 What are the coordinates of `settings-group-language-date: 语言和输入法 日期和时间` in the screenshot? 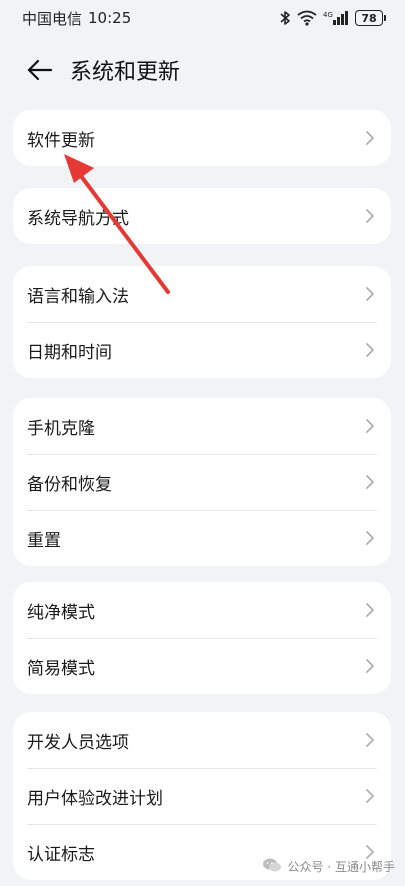 It's located at (202, 322).